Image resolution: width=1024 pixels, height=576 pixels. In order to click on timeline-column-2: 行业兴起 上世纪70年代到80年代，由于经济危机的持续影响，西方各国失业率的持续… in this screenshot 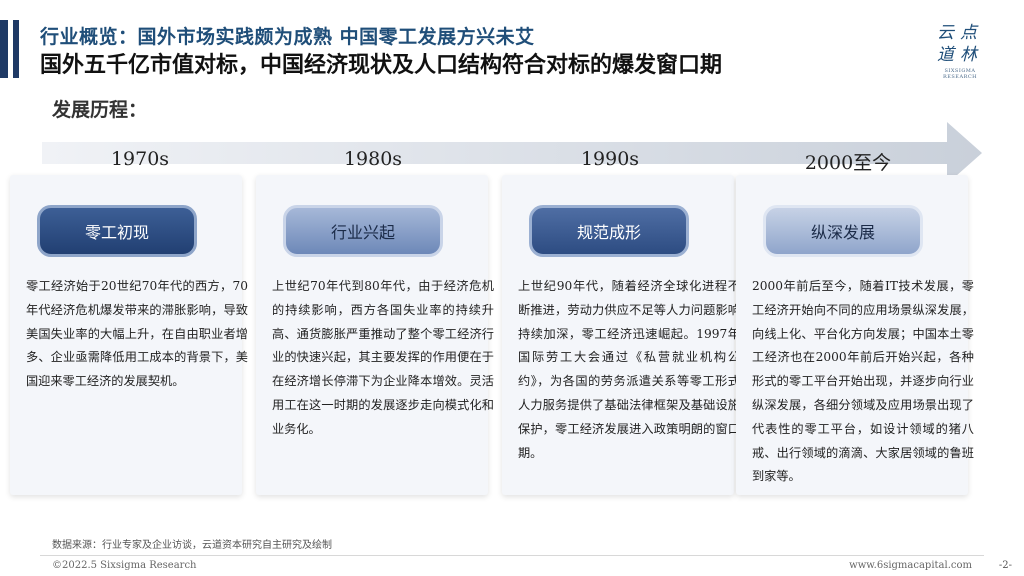, I will do `click(375, 335)`.